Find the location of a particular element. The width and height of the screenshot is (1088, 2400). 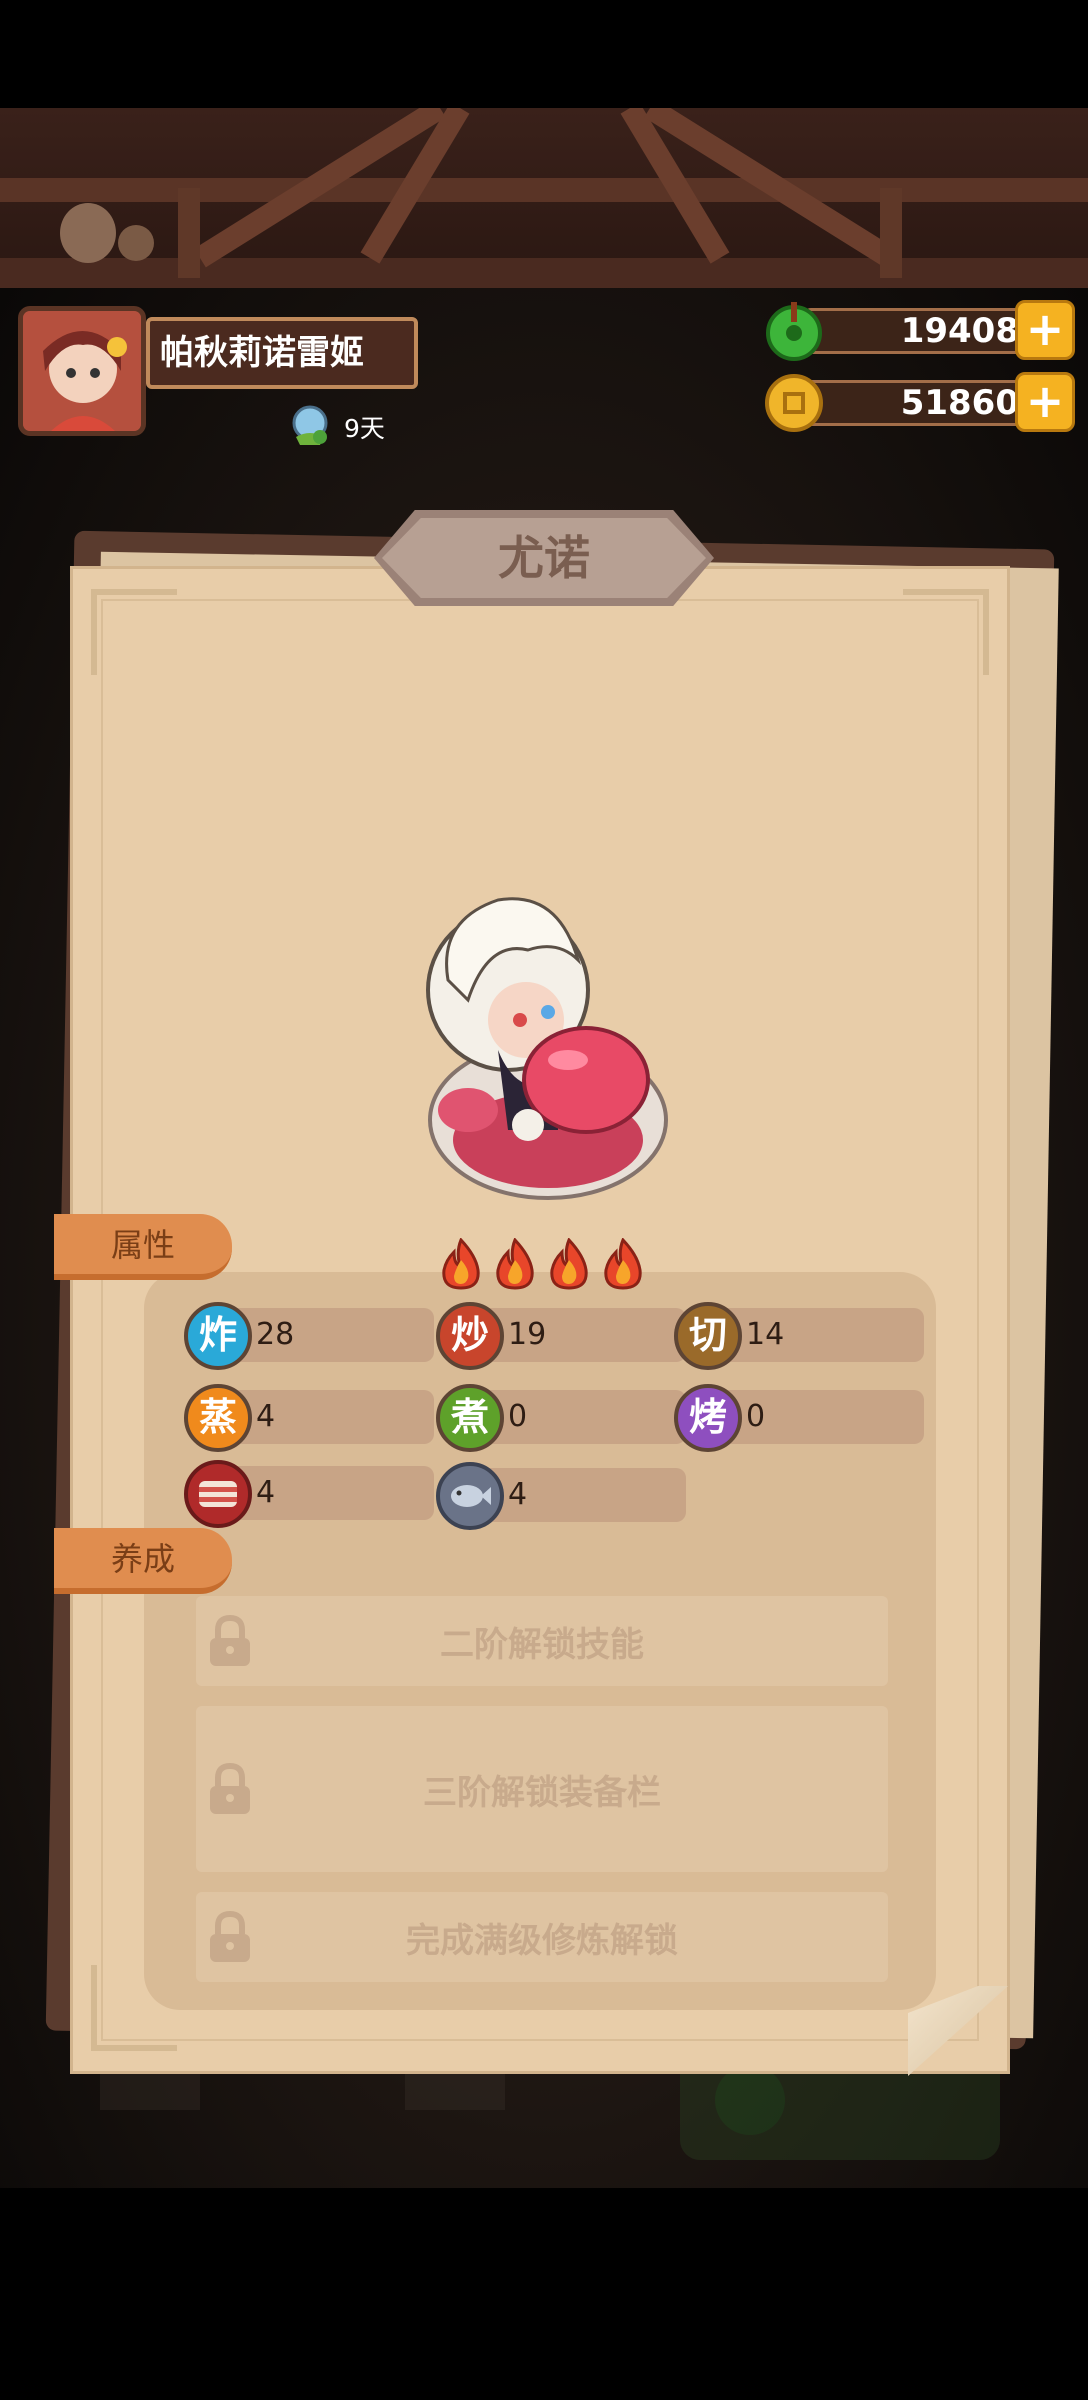

attributes-tab: 属性 is located at coordinates (143, 1247).